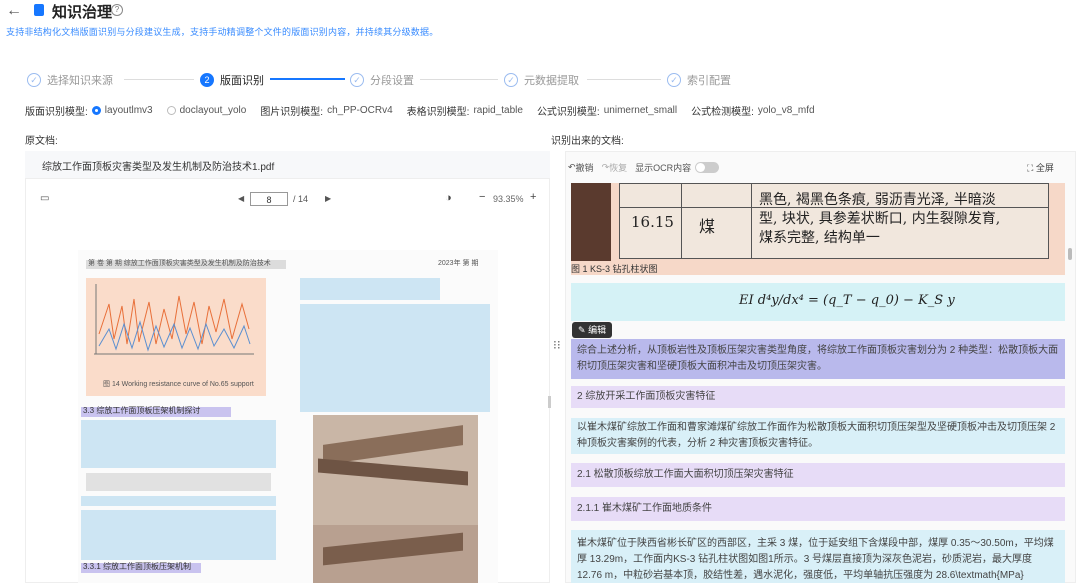 This screenshot has width=1079, height=583. I want to click on doc-running-header-right: 2023年 第 期, so click(458, 263).